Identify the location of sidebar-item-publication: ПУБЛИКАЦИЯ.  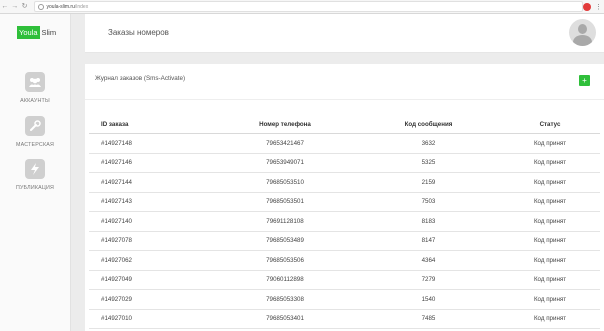
(35, 175).